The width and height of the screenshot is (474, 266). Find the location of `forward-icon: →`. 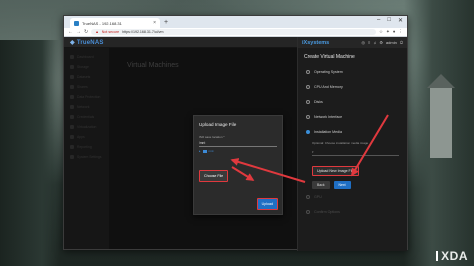

forward-icon: → is located at coordinates (78, 32).